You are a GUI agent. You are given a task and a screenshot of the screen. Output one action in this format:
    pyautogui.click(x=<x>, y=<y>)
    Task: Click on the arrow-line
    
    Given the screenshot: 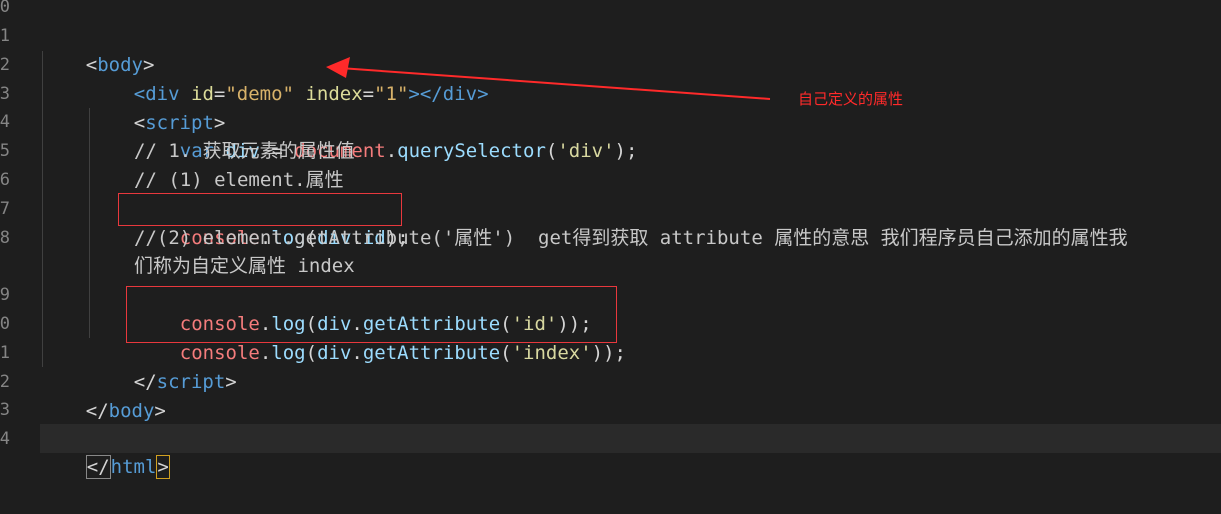 What is the action you would take?
    pyautogui.click(x=555, y=83)
    